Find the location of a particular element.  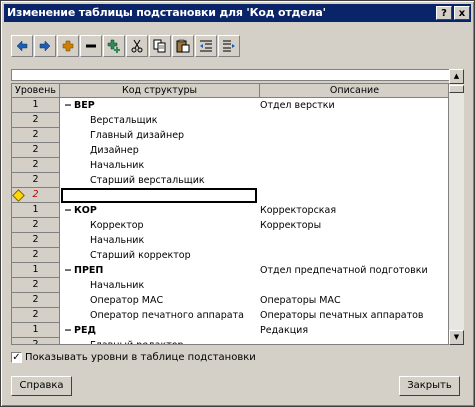

table-row: 2 Старший корректор is located at coordinates (230, 255).